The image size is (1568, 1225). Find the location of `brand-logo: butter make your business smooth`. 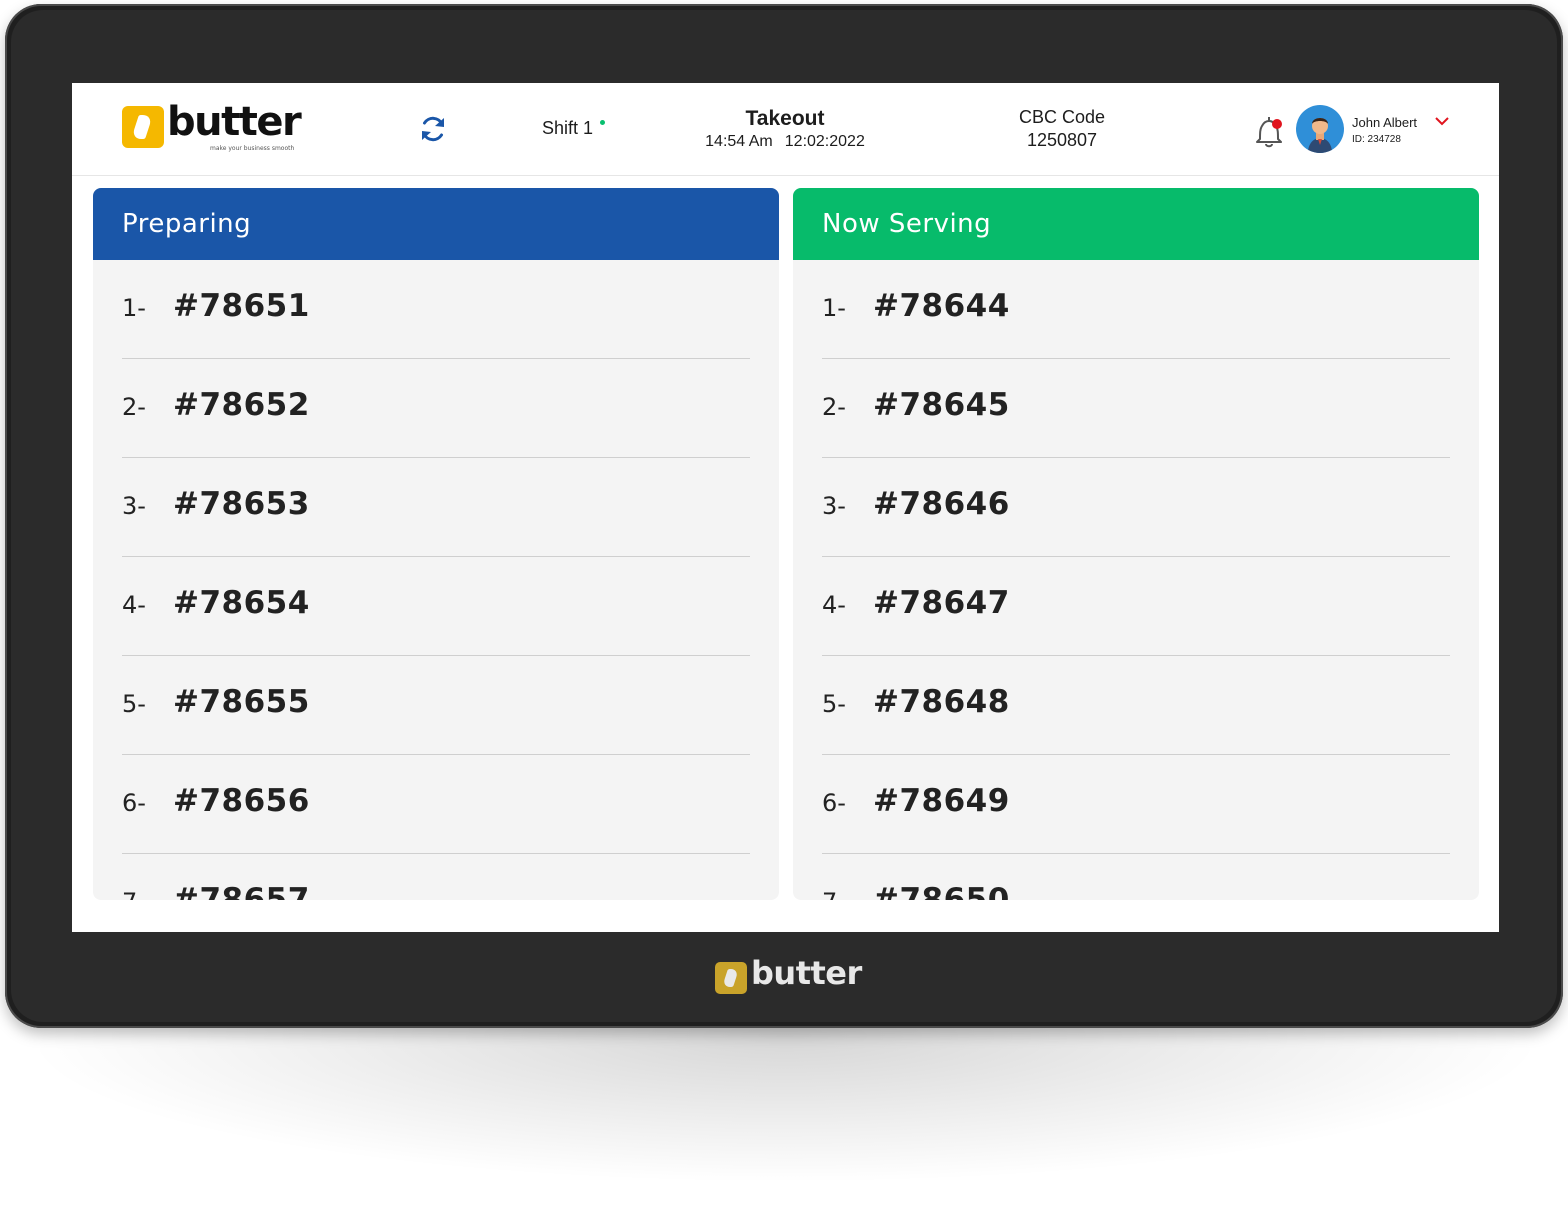

brand-logo: butter make your business smooth is located at coordinates (212, 127).